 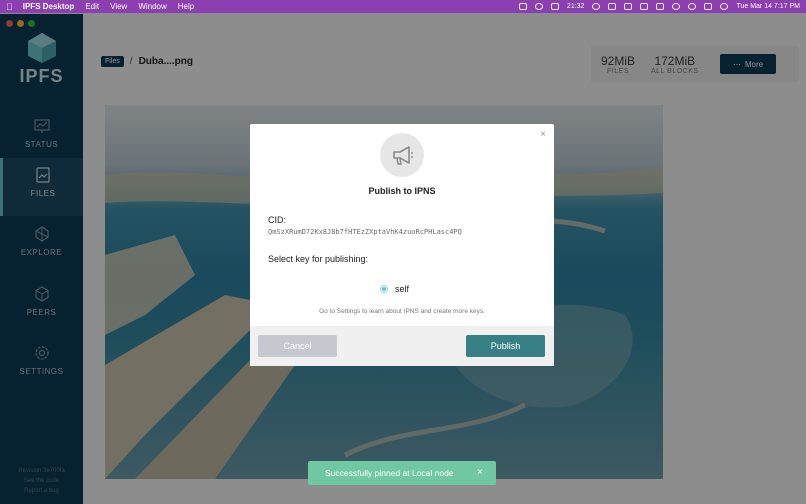 What do you see at coordinates (480, 472) in the screenshot?
I see `toast-close-button: ×` at bounding box center [480, 472].